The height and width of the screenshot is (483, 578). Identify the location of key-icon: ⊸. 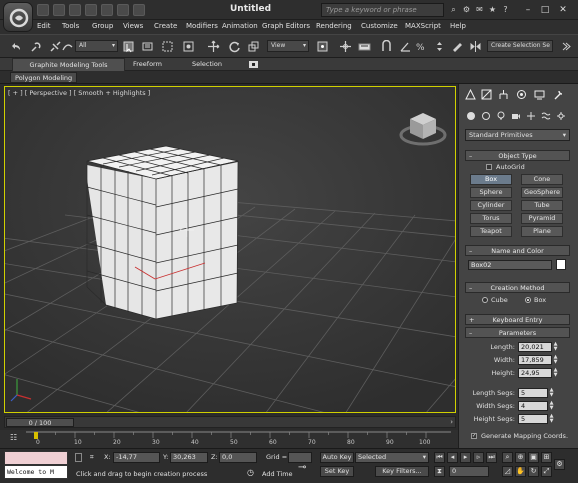
(302, 467).